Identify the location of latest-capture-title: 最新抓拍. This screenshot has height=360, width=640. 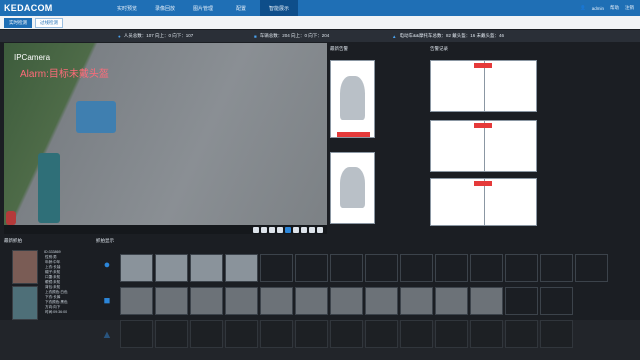
(13, 240).